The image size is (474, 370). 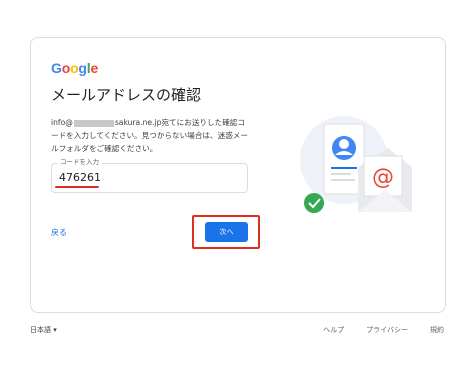 I want to click on logo-letter: e, so click(x=94, y=68).